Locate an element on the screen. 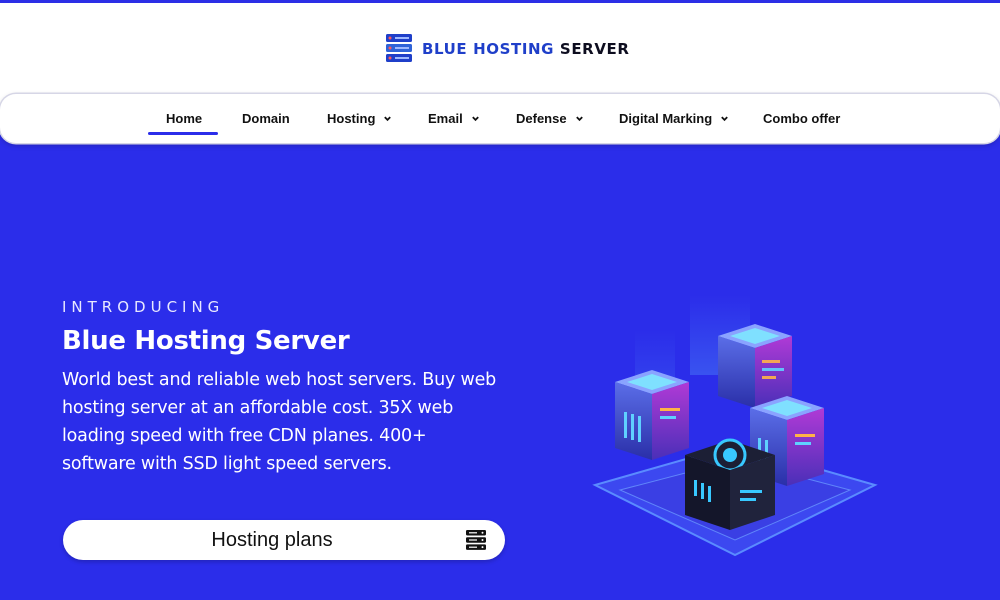  logo-text-primary: BLUE HOSTING is located at coordinates (488, 49).